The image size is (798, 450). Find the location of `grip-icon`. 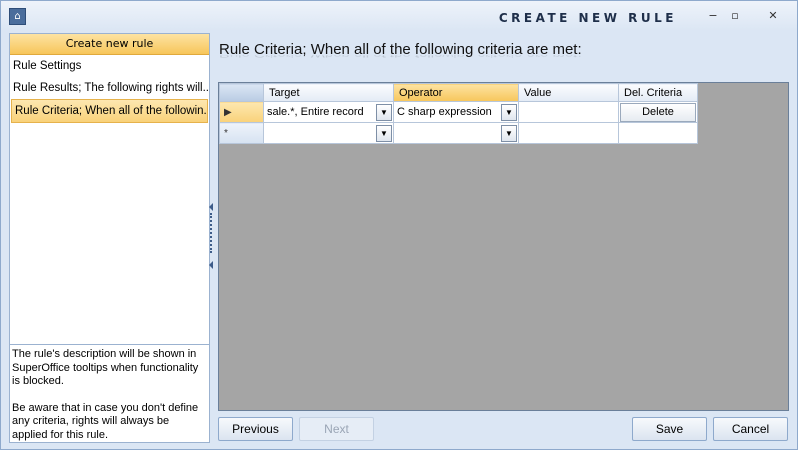

grip-icon is located at coordinates (212, 233).